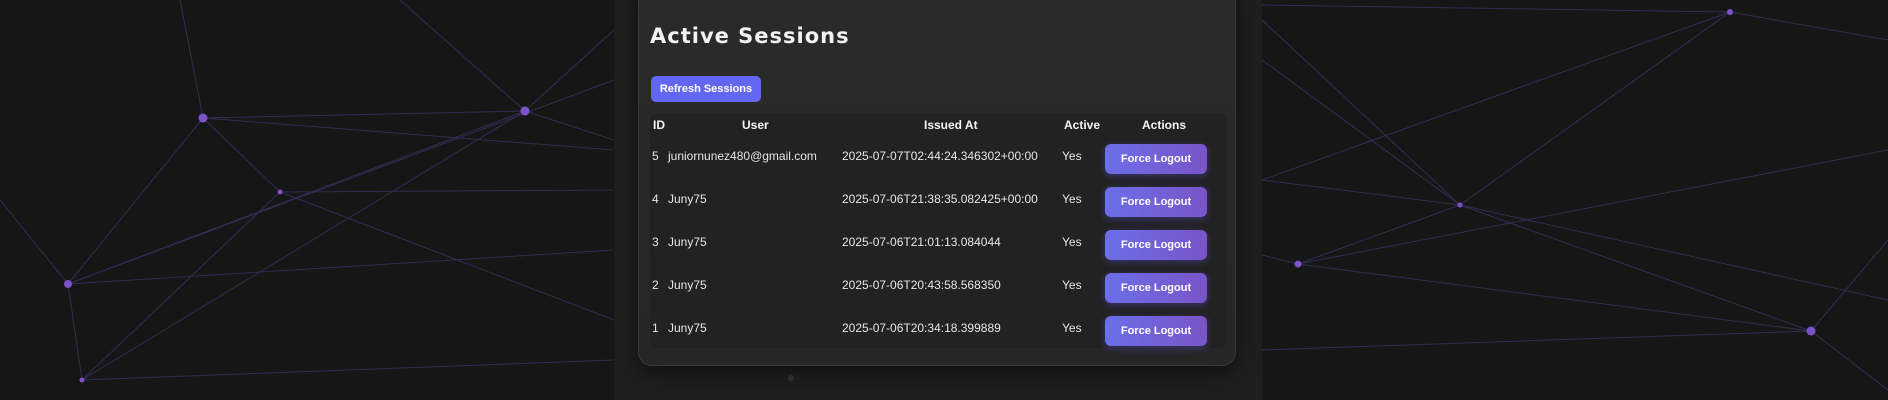 The width and height of the screenshot is (1888, 400). What do you see at coordinates (1082, 125) in the screenshot?
I see `column-header-active: Active` at bounding box center [1082, 125].